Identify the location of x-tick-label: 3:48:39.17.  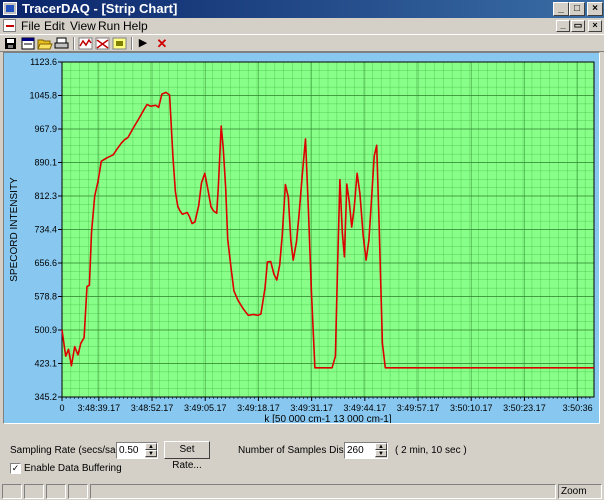
(99, 408).